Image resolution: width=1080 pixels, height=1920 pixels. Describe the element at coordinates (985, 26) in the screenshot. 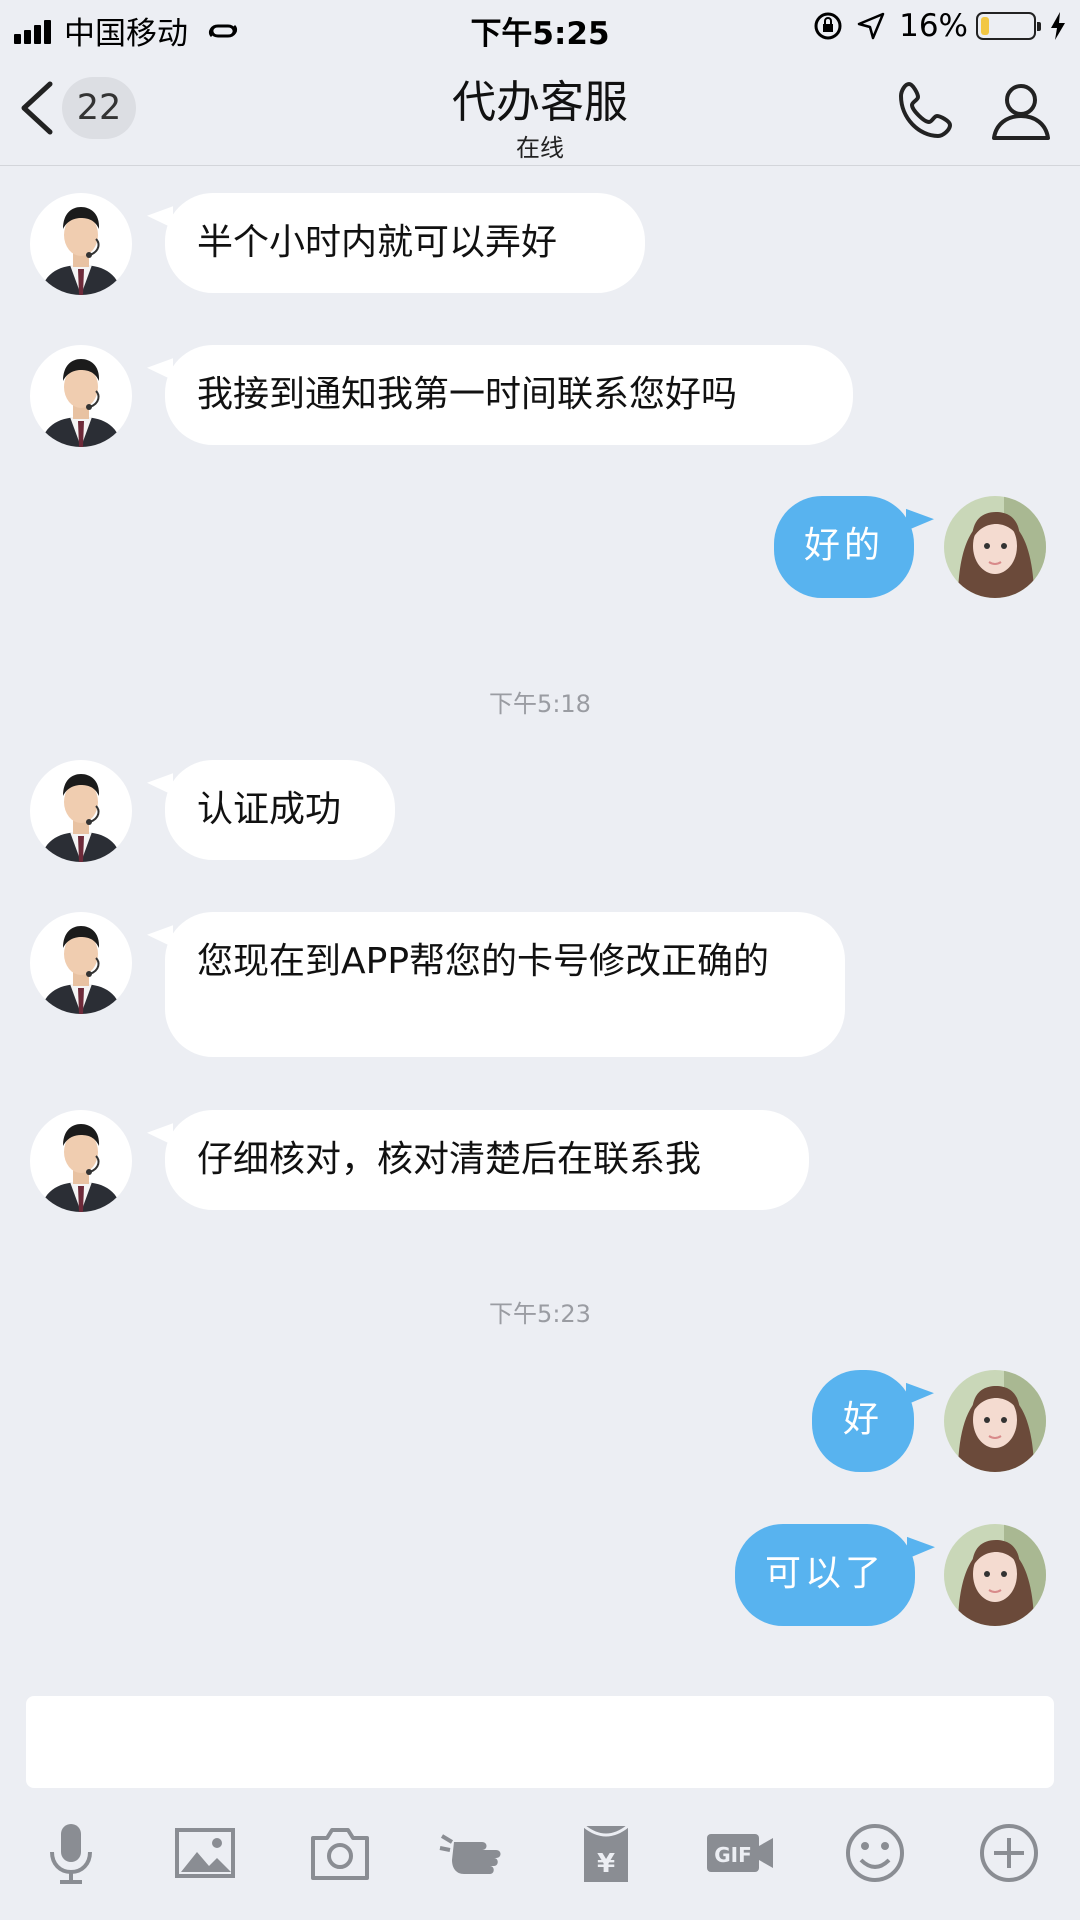

I see `battery-fill` at that location.